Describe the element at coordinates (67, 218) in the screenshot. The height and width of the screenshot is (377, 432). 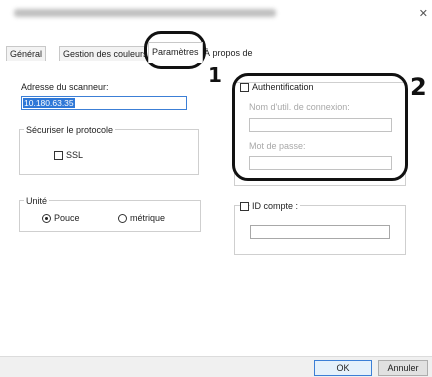
I see `unit-inch-label: Pouce` at that location.